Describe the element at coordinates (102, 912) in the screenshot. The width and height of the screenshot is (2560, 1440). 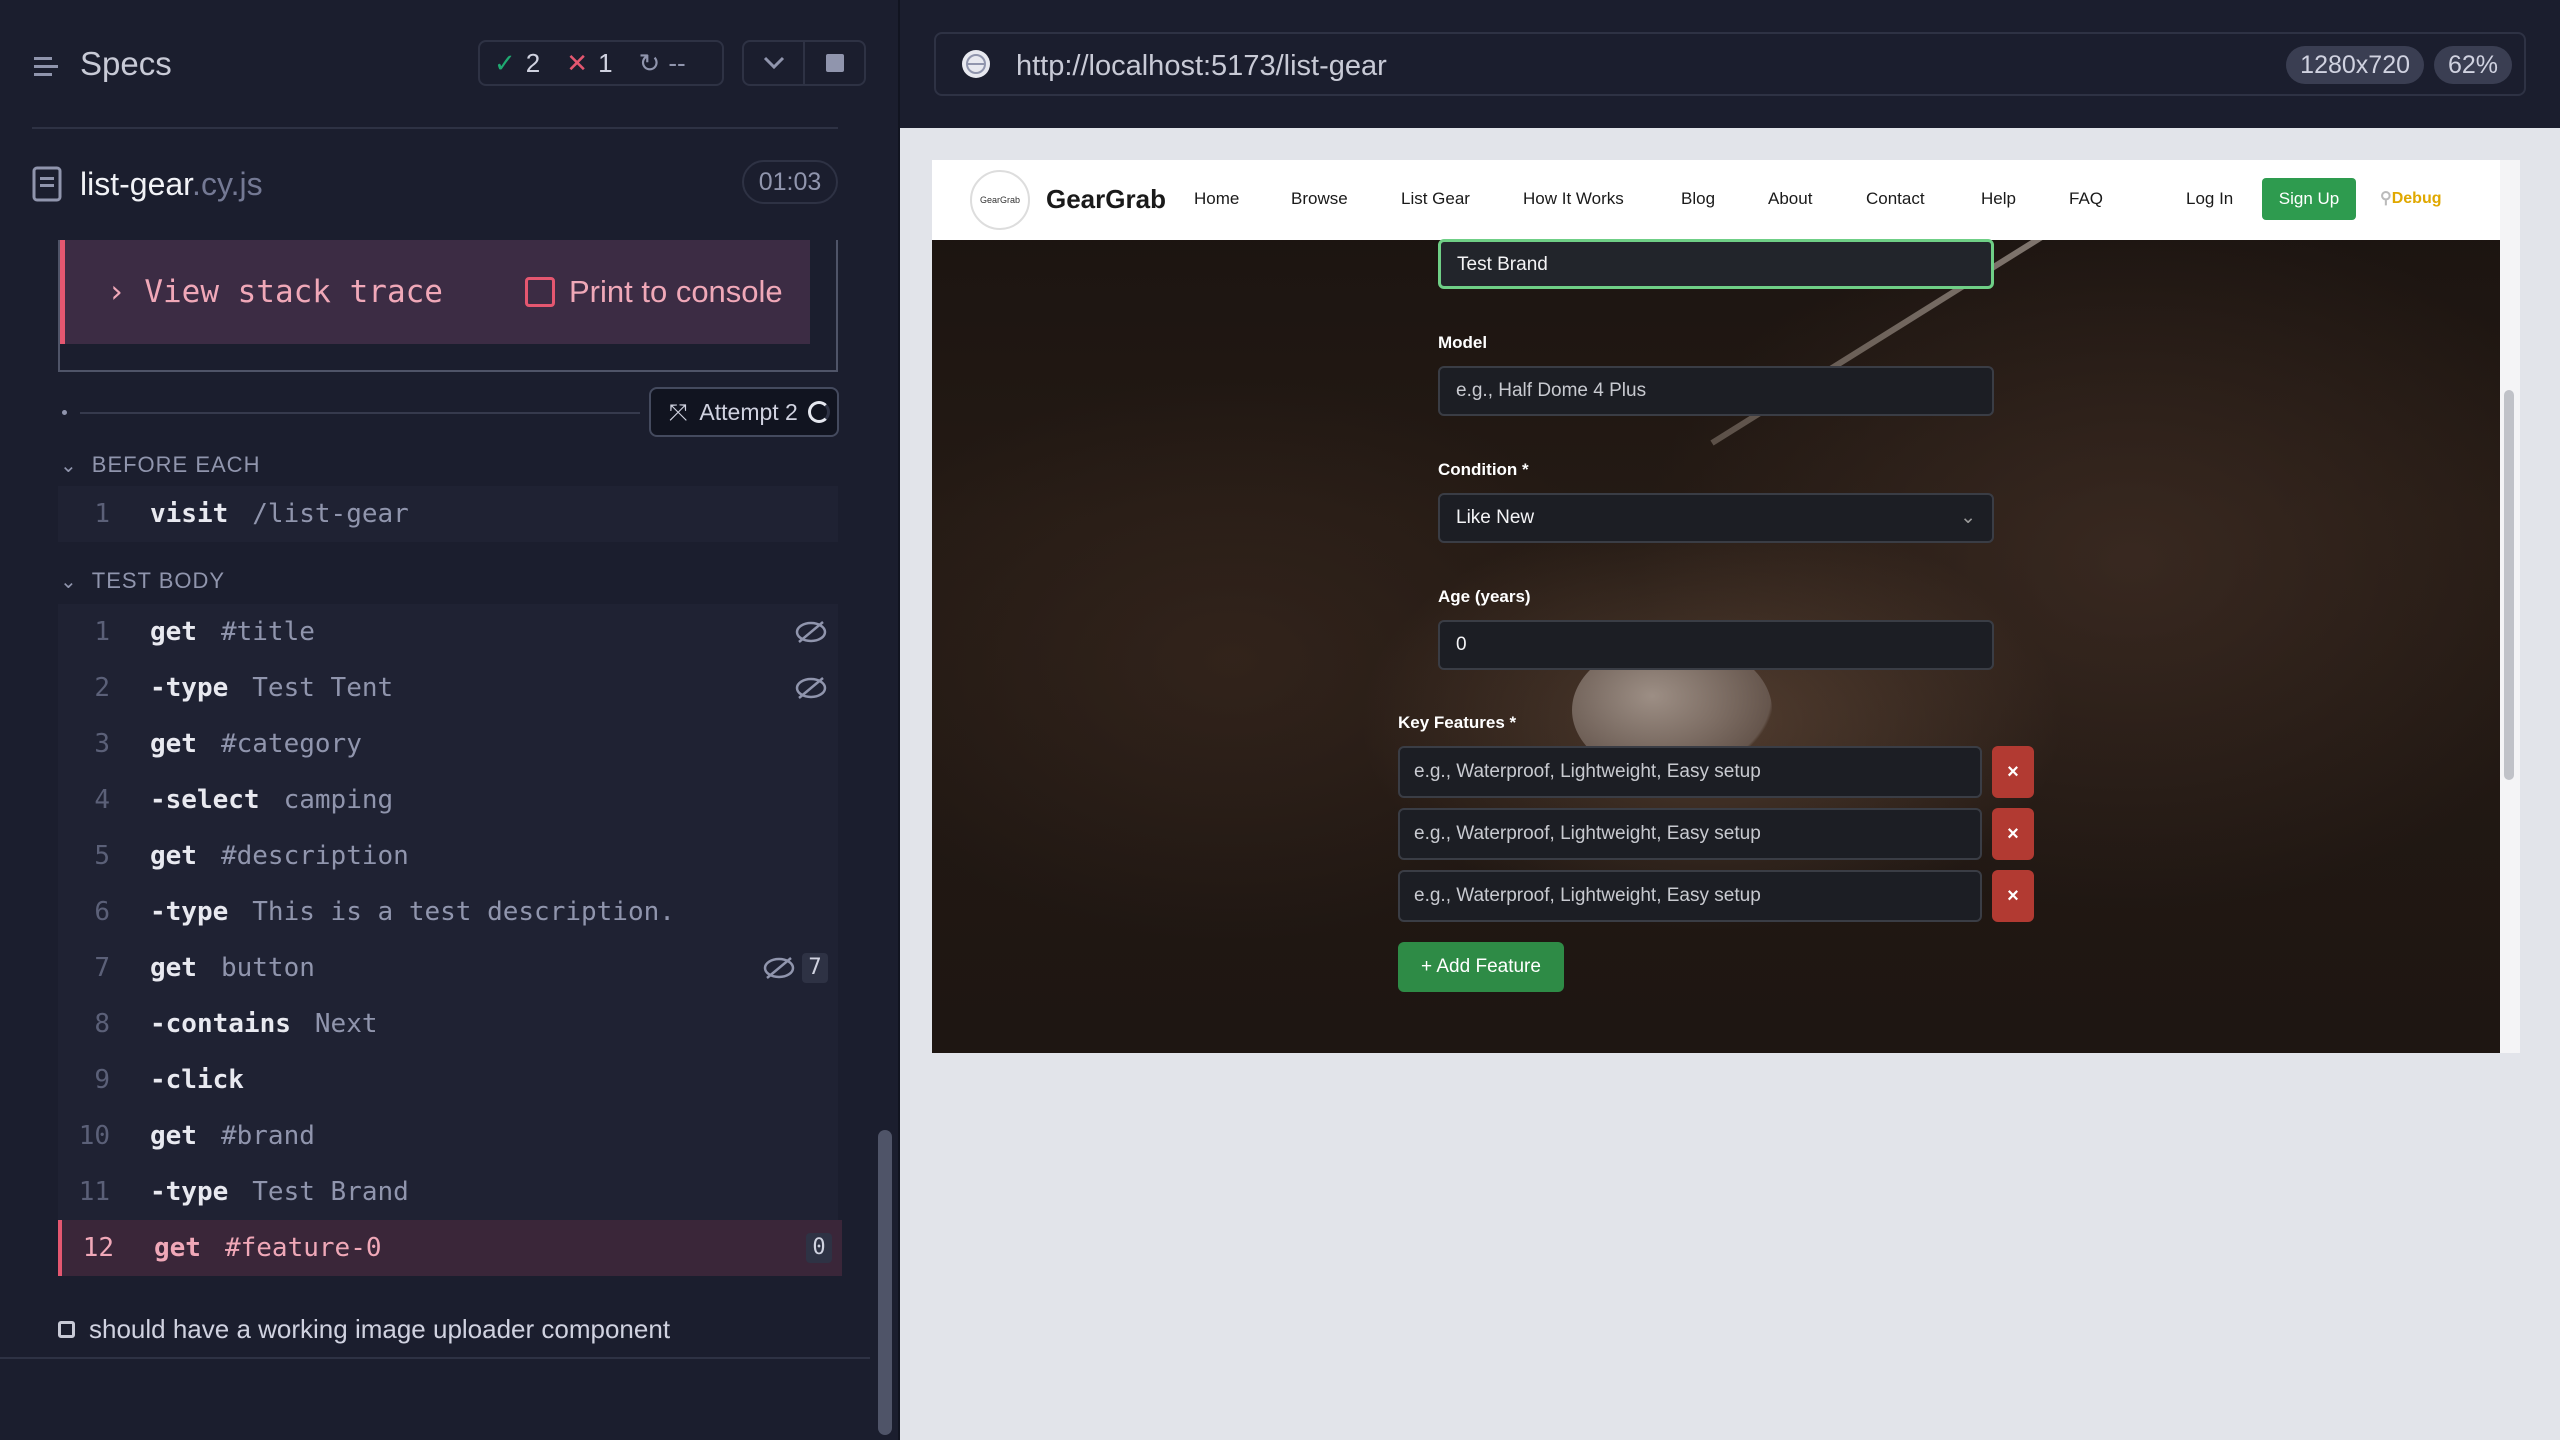
I see `command-number: 6` at that location.